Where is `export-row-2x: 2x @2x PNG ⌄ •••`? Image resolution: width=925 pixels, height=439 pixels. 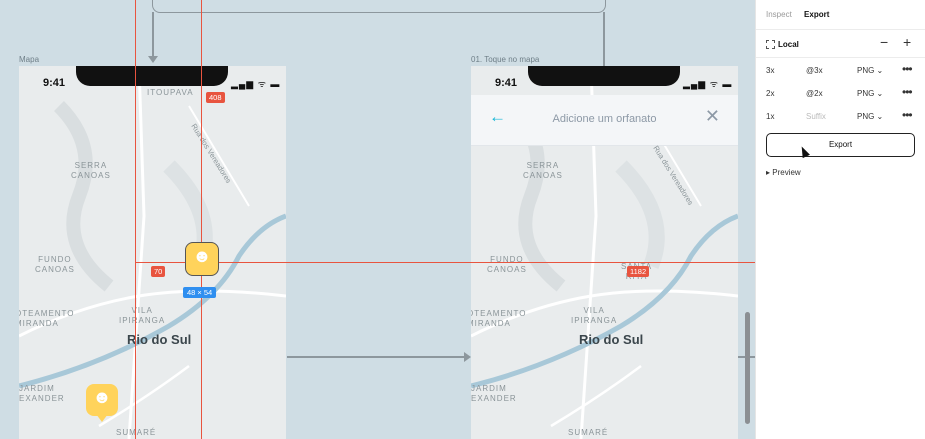 export-row-2x: 2x @2x PNG ⌄ ••• is located at coordinates (840, 95).